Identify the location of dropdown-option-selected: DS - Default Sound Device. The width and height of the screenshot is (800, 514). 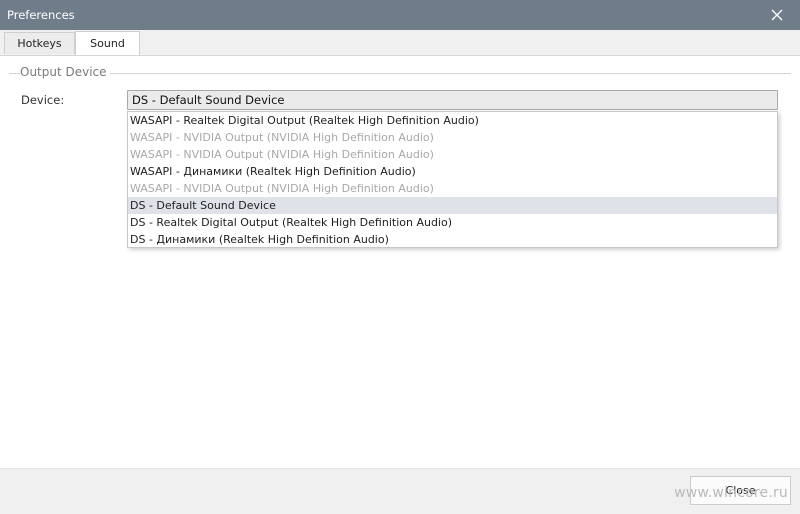
(452, 205).